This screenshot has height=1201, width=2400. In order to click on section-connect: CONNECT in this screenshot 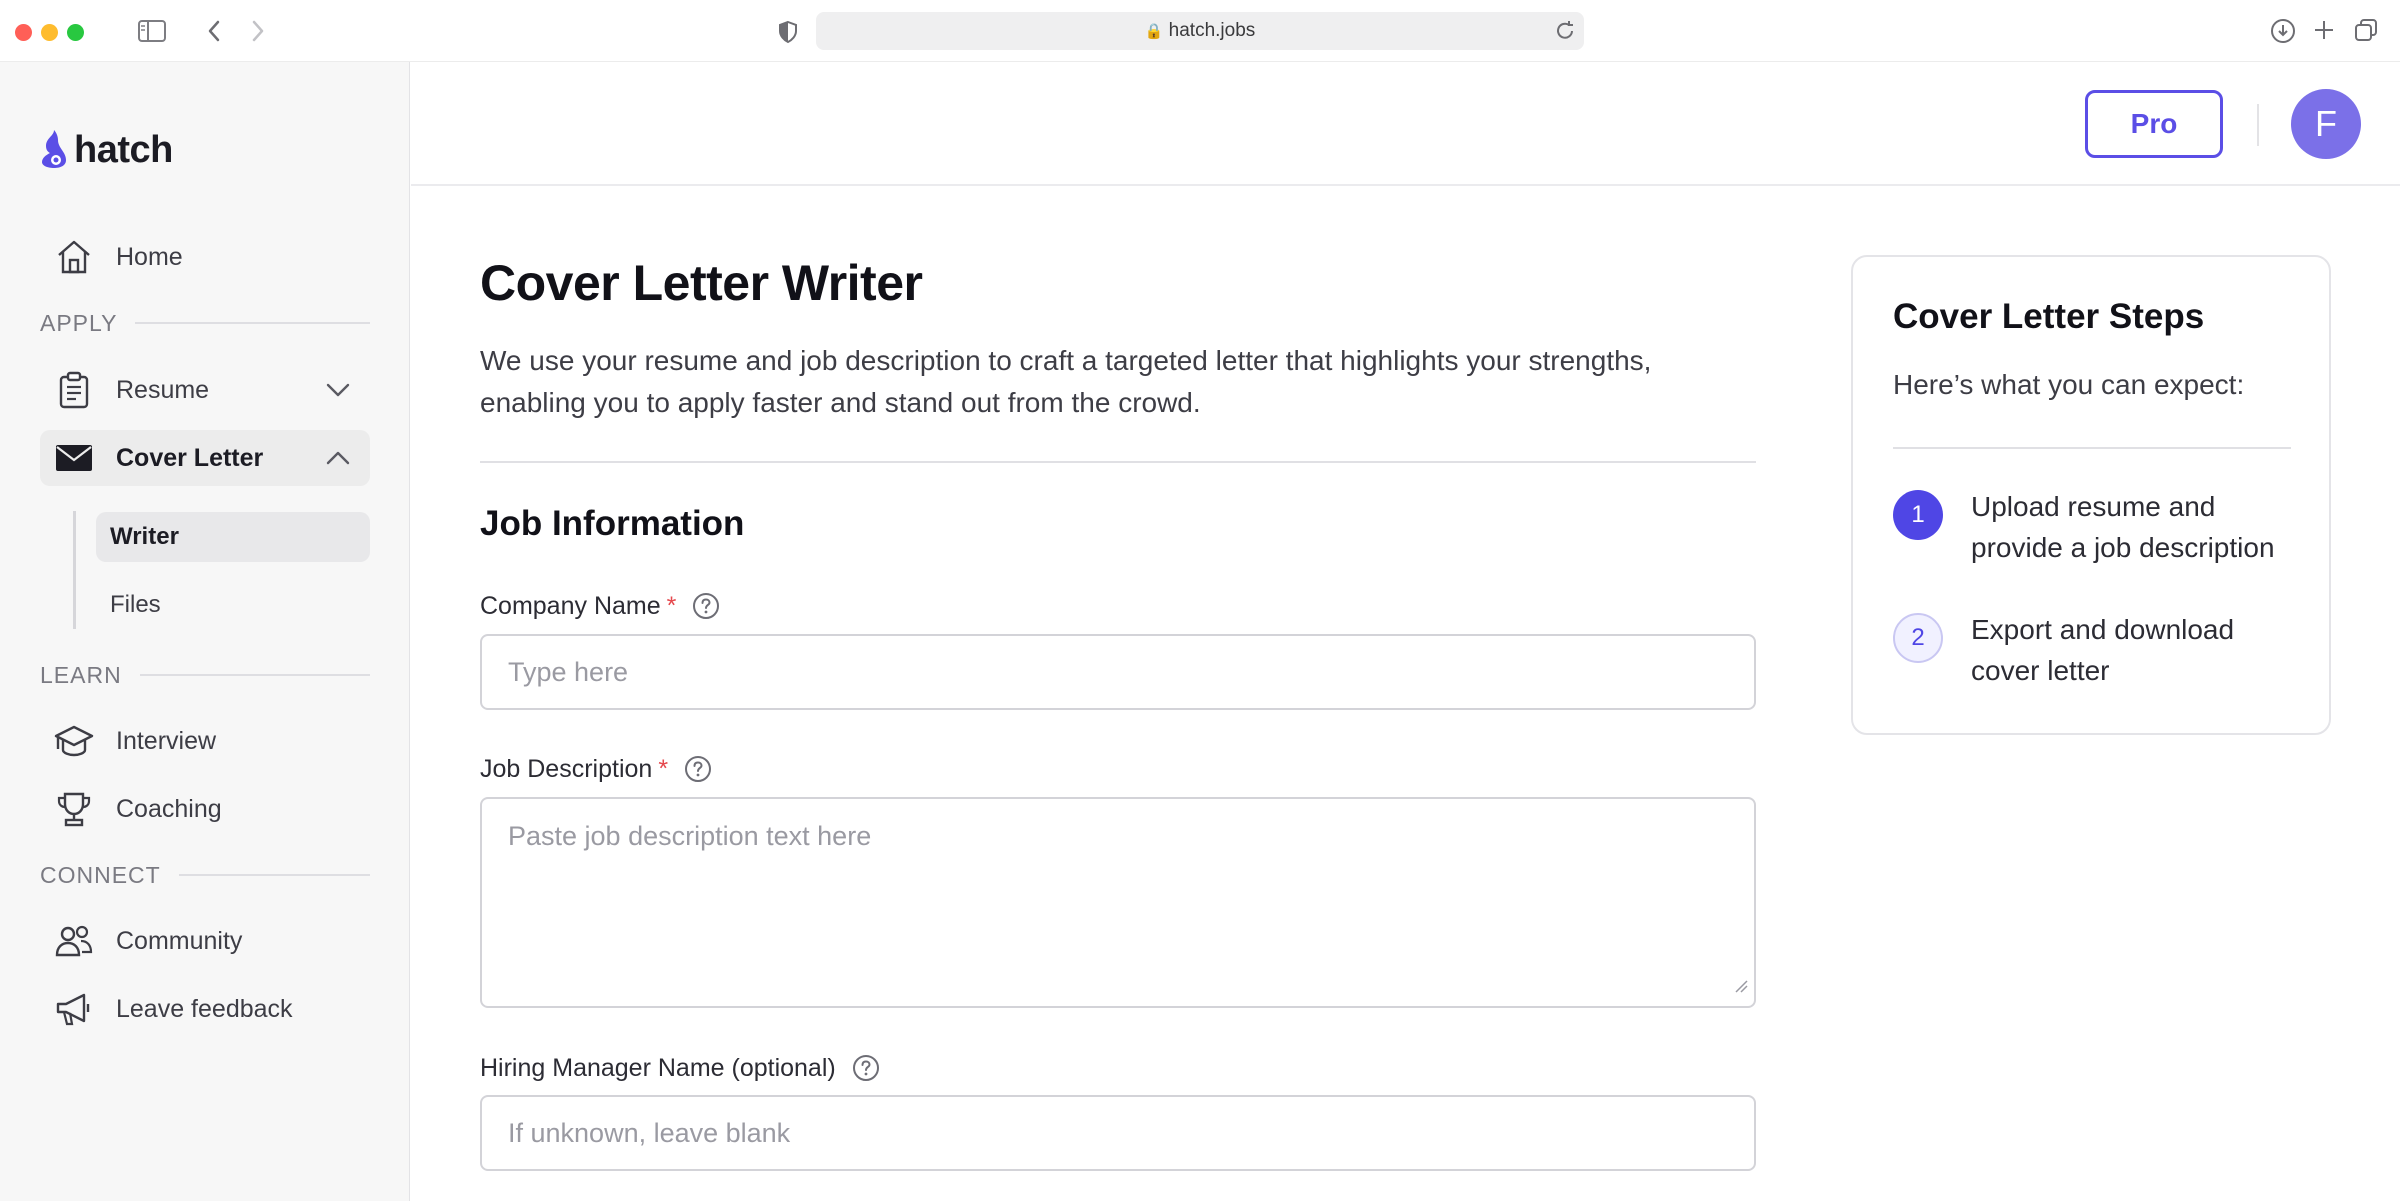, I will do `click(205, 875)`.